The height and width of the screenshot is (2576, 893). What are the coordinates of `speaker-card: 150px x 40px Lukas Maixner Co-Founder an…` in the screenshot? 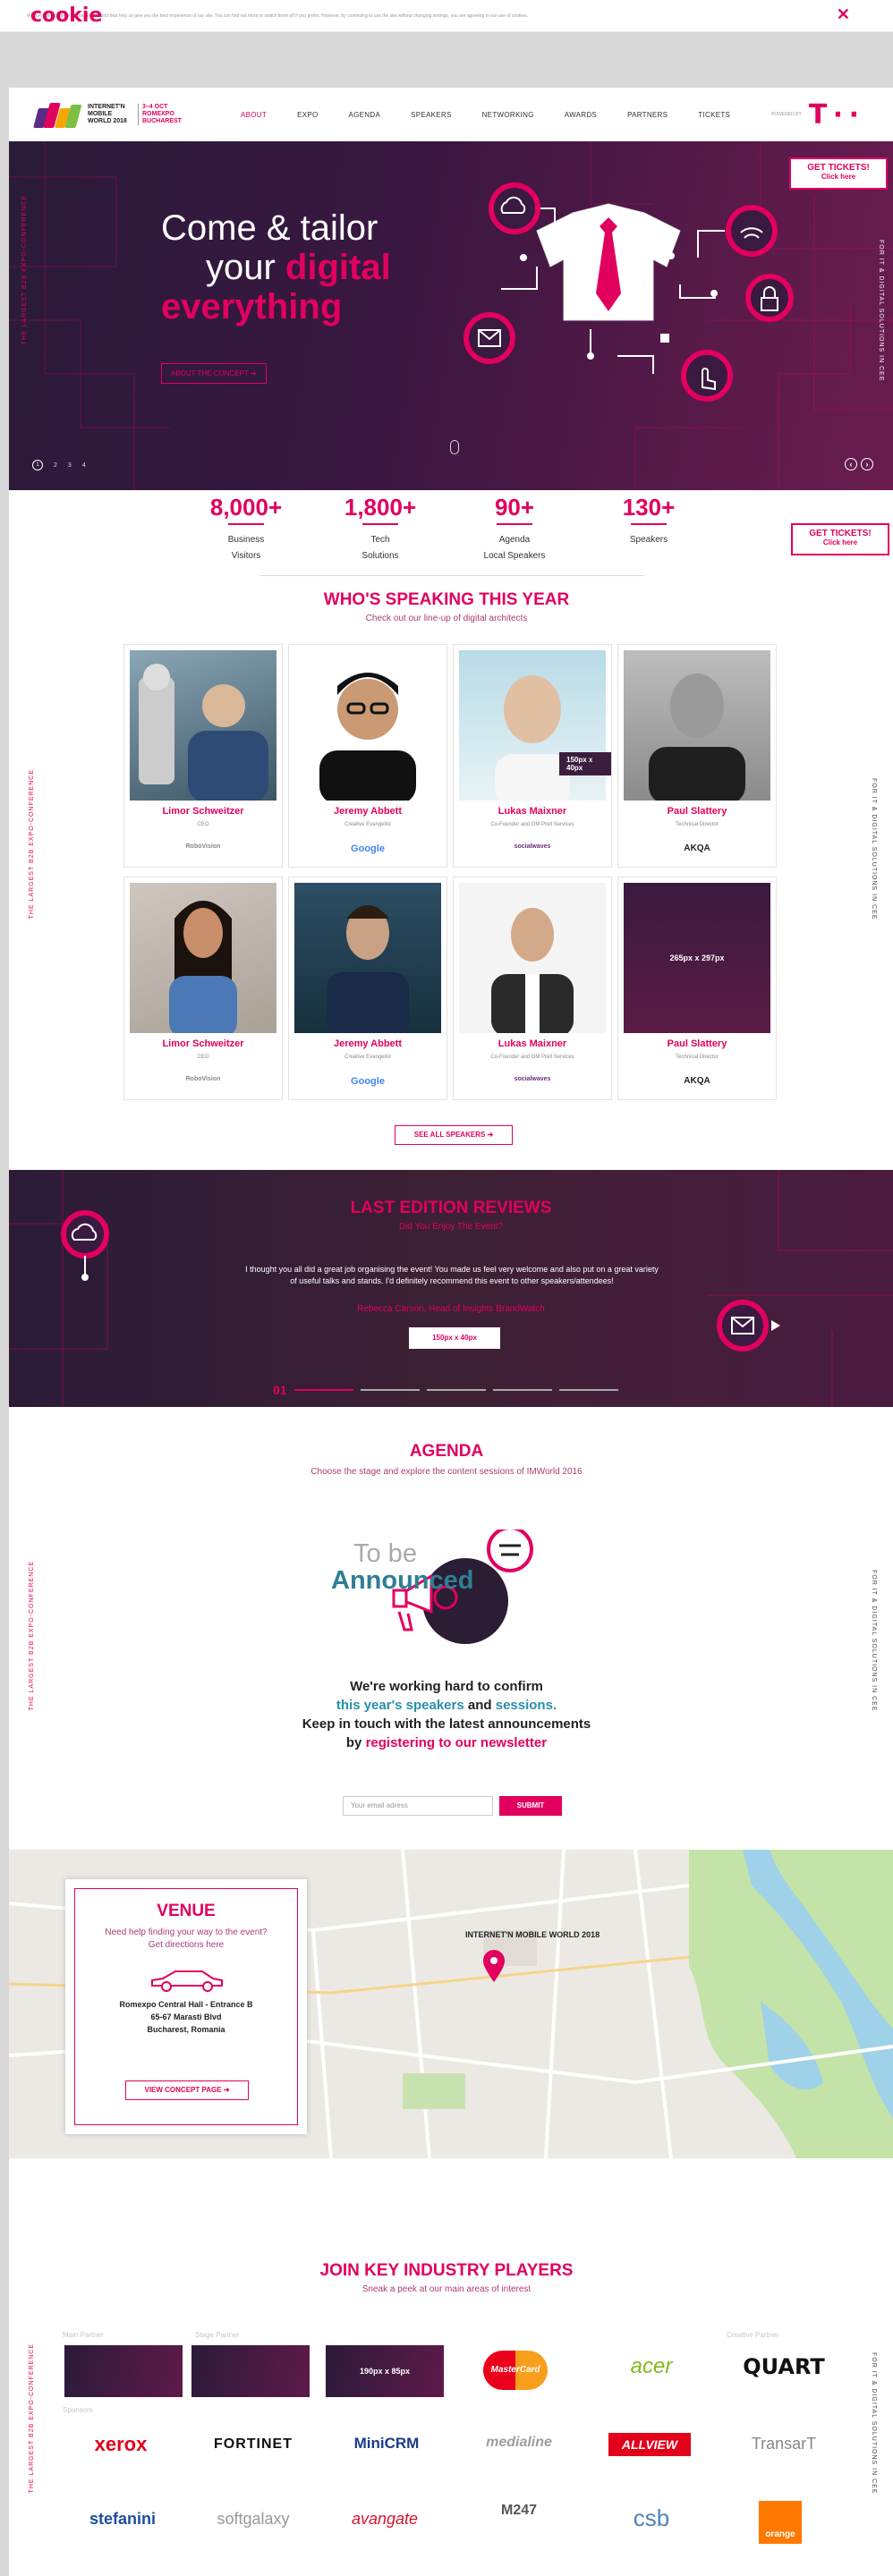 It's located at (532, 756).